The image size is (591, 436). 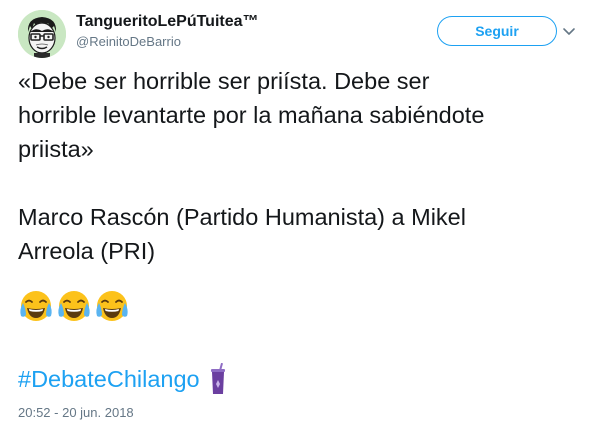 I want to click on purple-cup-icon, so click(x=217, y=378).